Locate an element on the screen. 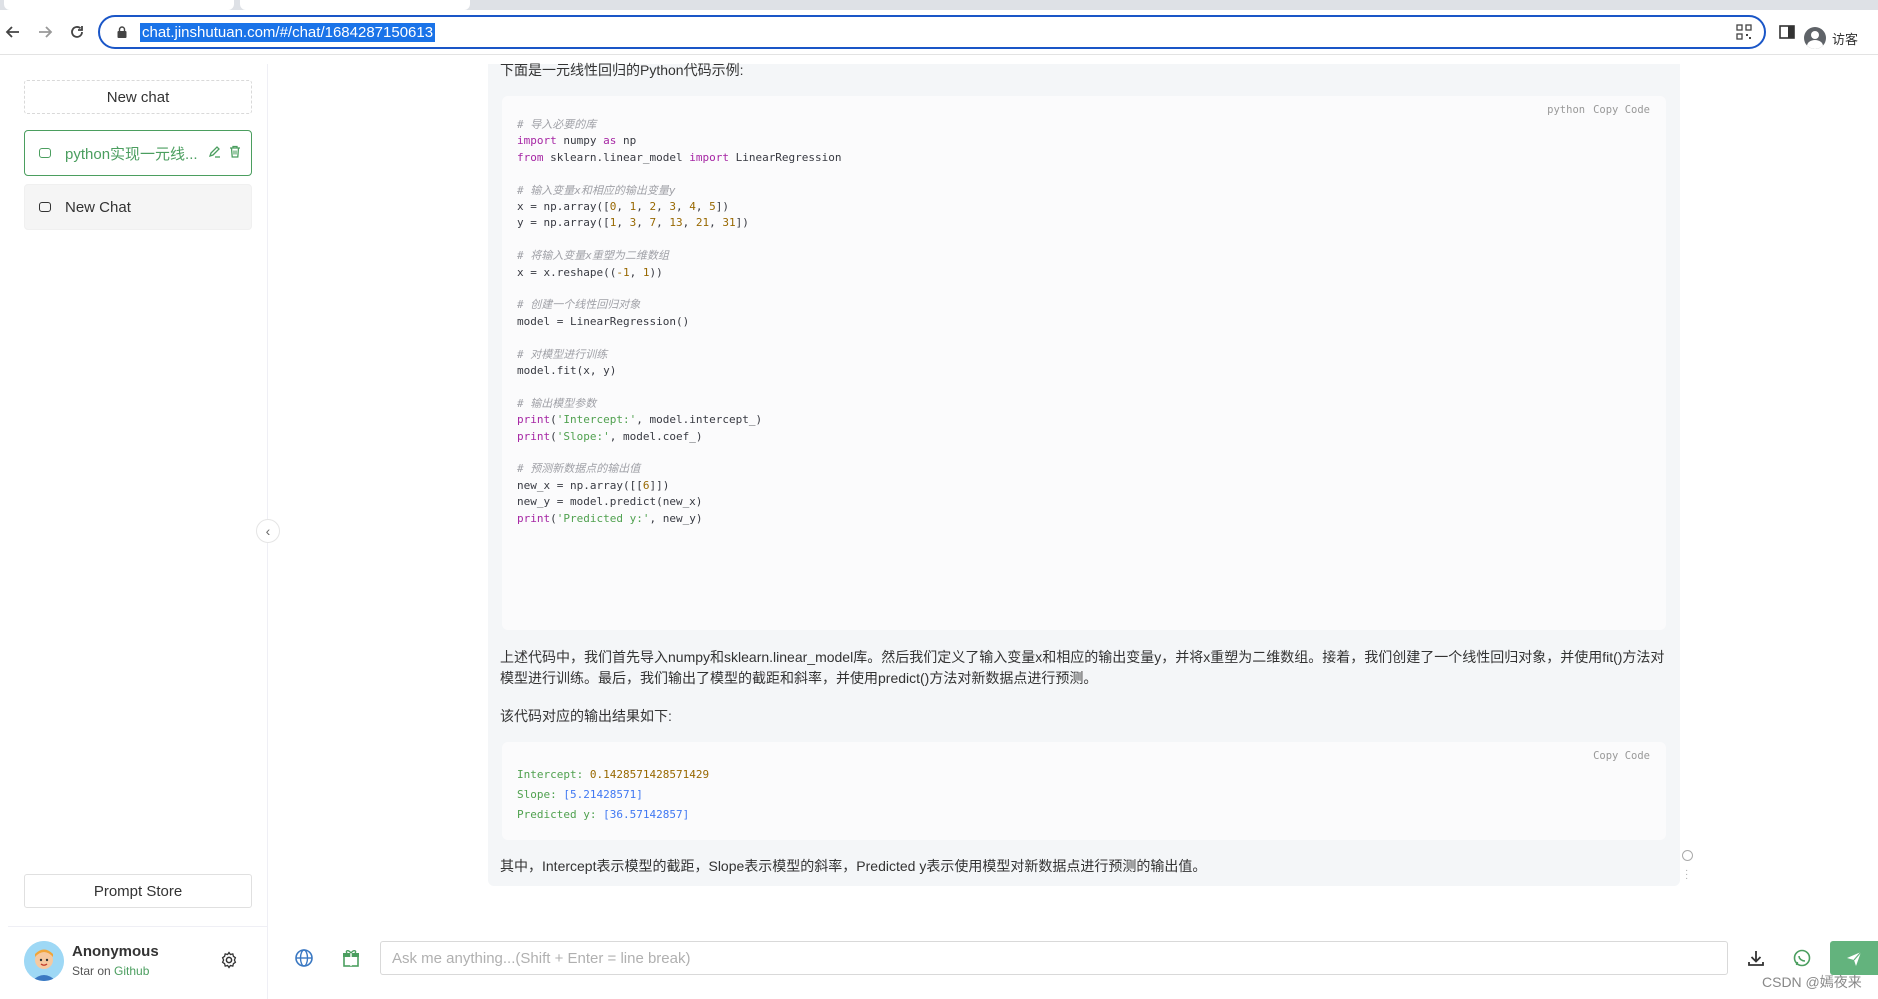 This screenshot has height=999, width=1878. output-value: 0.1428571428571429 is located at coordinates (649, 774).